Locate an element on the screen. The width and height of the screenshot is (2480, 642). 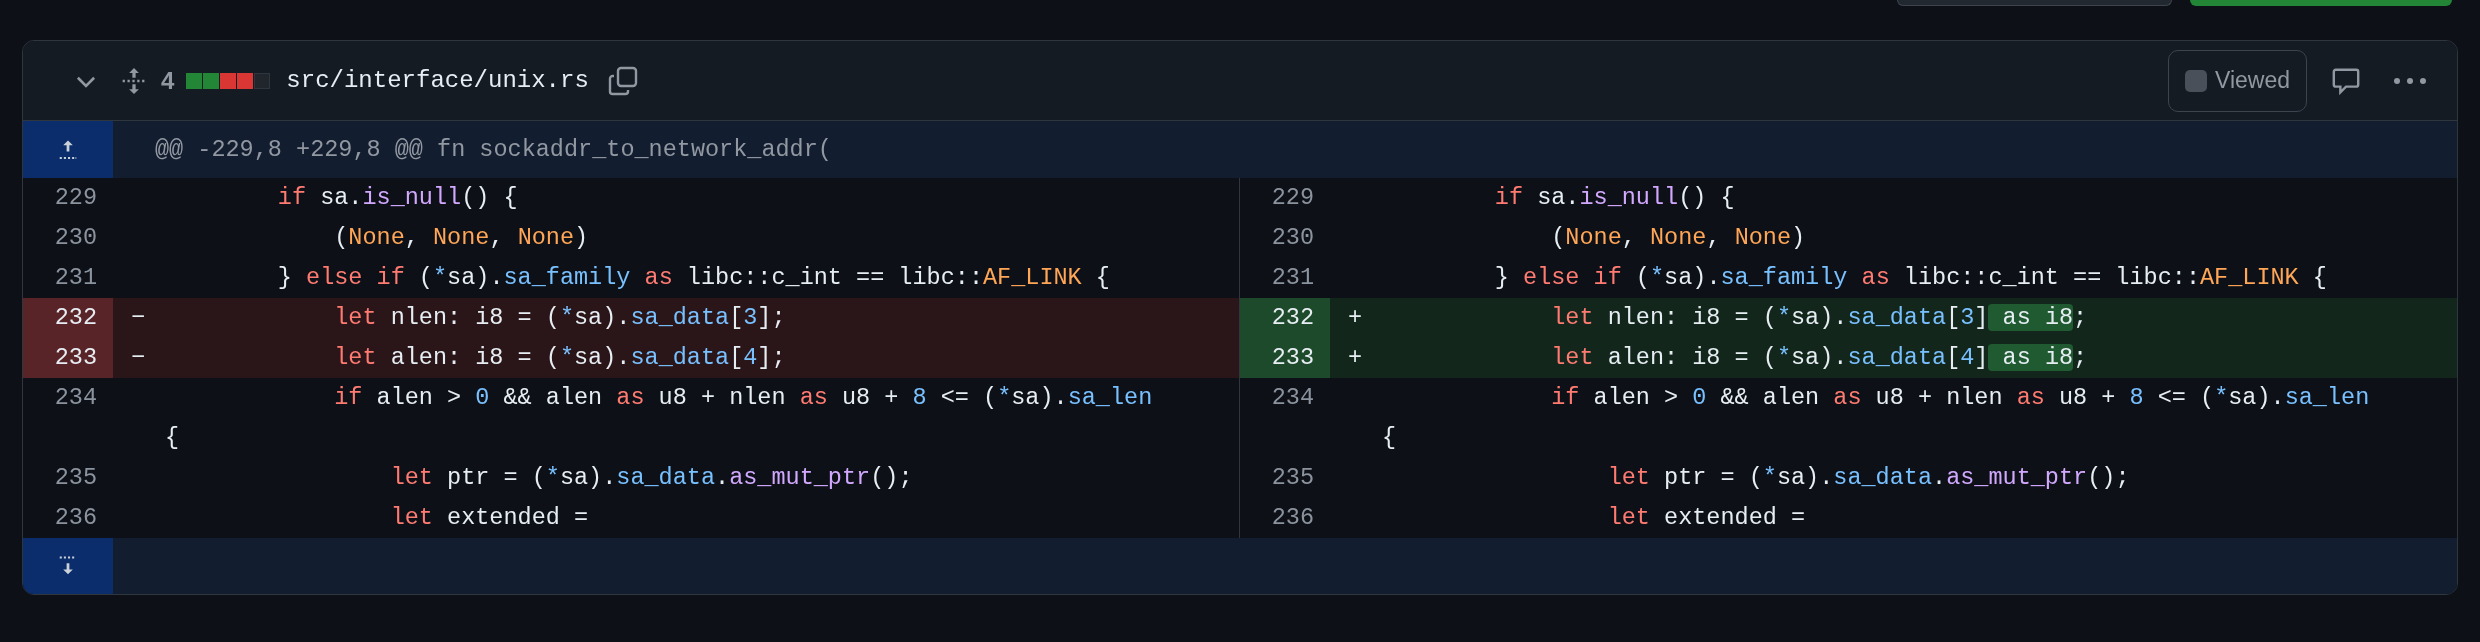
more-options-icon is located at coordinates (2410, 80).